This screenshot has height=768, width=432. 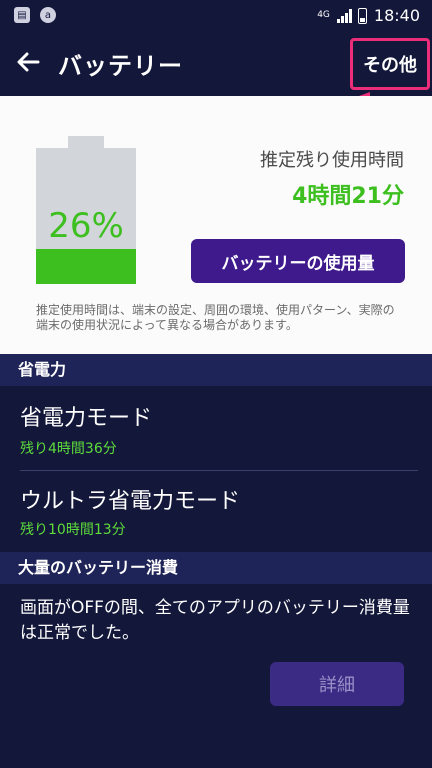 I want to click on more-button: その他, so click(x=390, y=64).